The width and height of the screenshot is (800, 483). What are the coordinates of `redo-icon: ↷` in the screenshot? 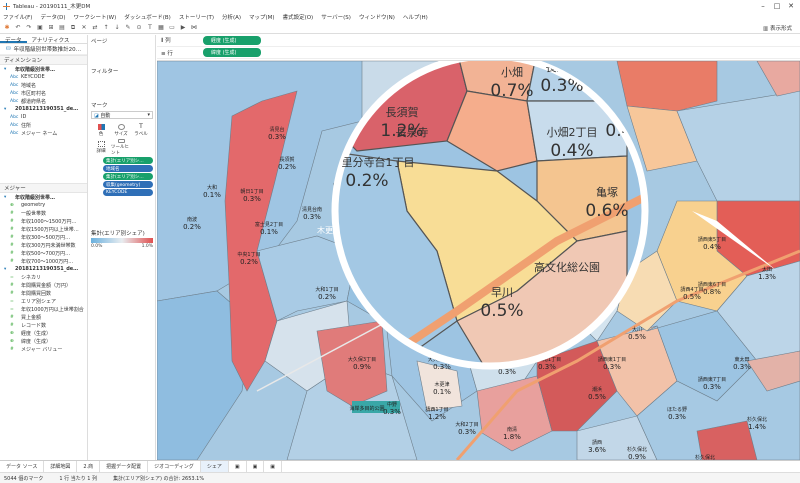 It's located at (29, 28).